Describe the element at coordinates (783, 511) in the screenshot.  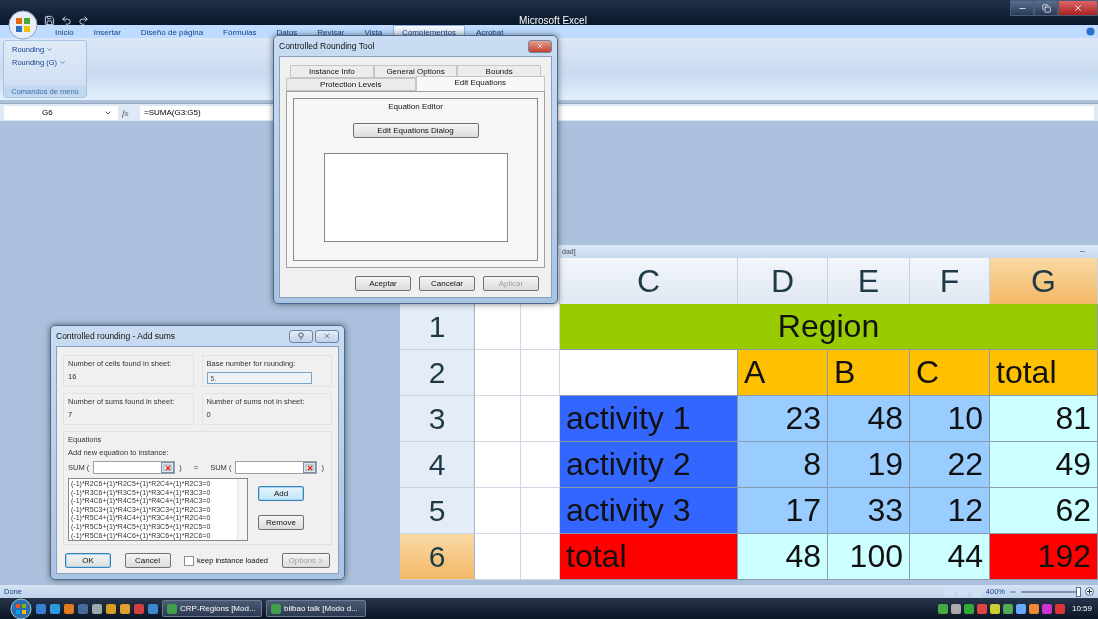
I see `table-cell: 17` at that location.